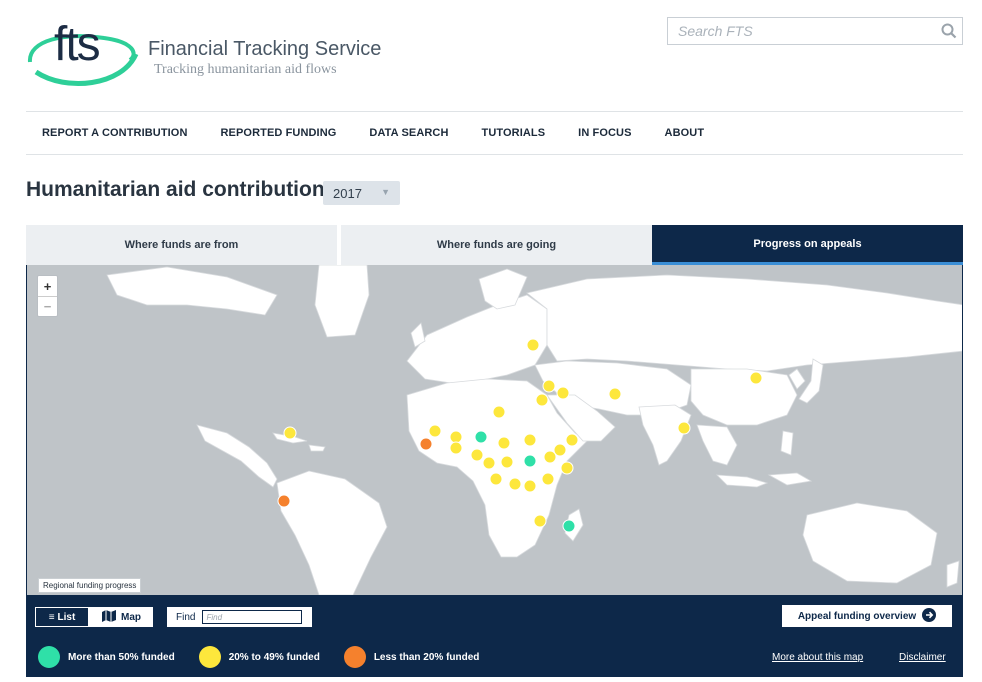 This screenshot has width=982, height=682. I want to click on map-icon, so click(109, 617).